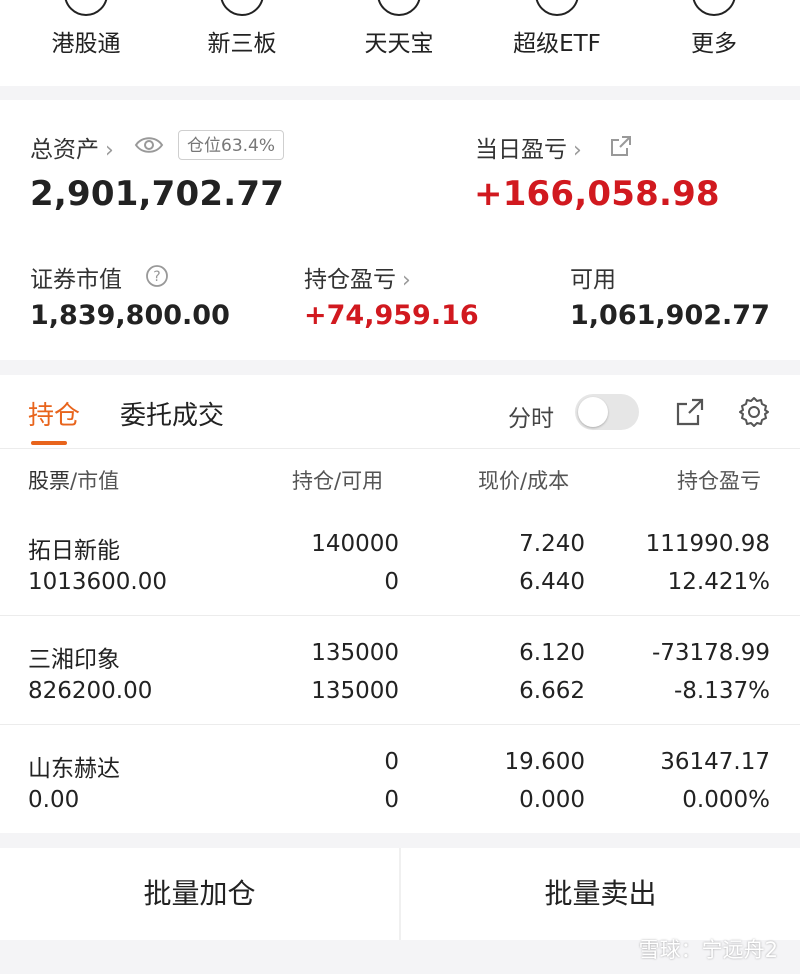  I want to click on stock-market-value: 0.00, so click(54, 800).